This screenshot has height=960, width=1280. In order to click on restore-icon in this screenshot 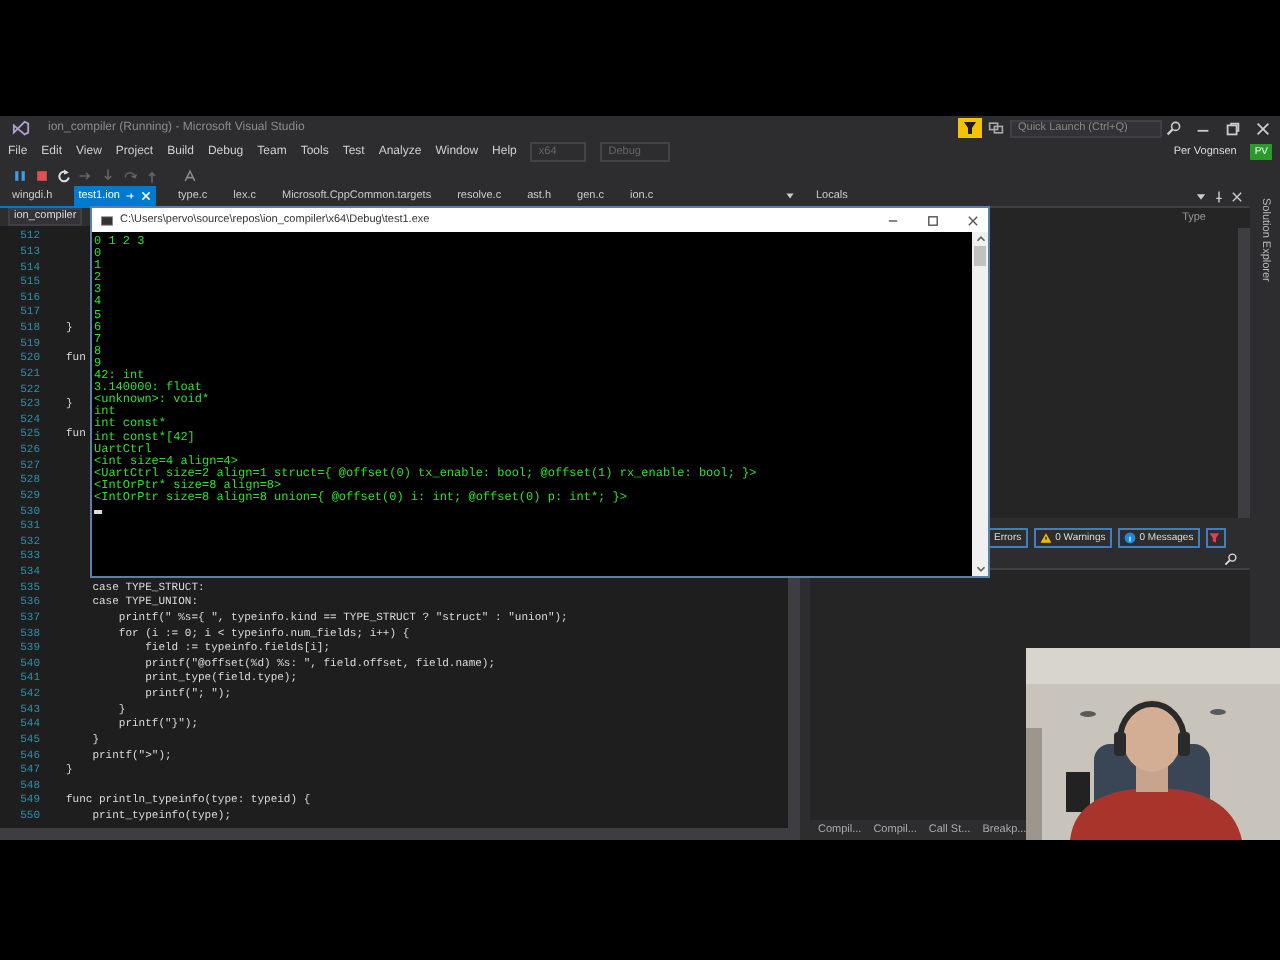, I will do `click(1233, 128)`.